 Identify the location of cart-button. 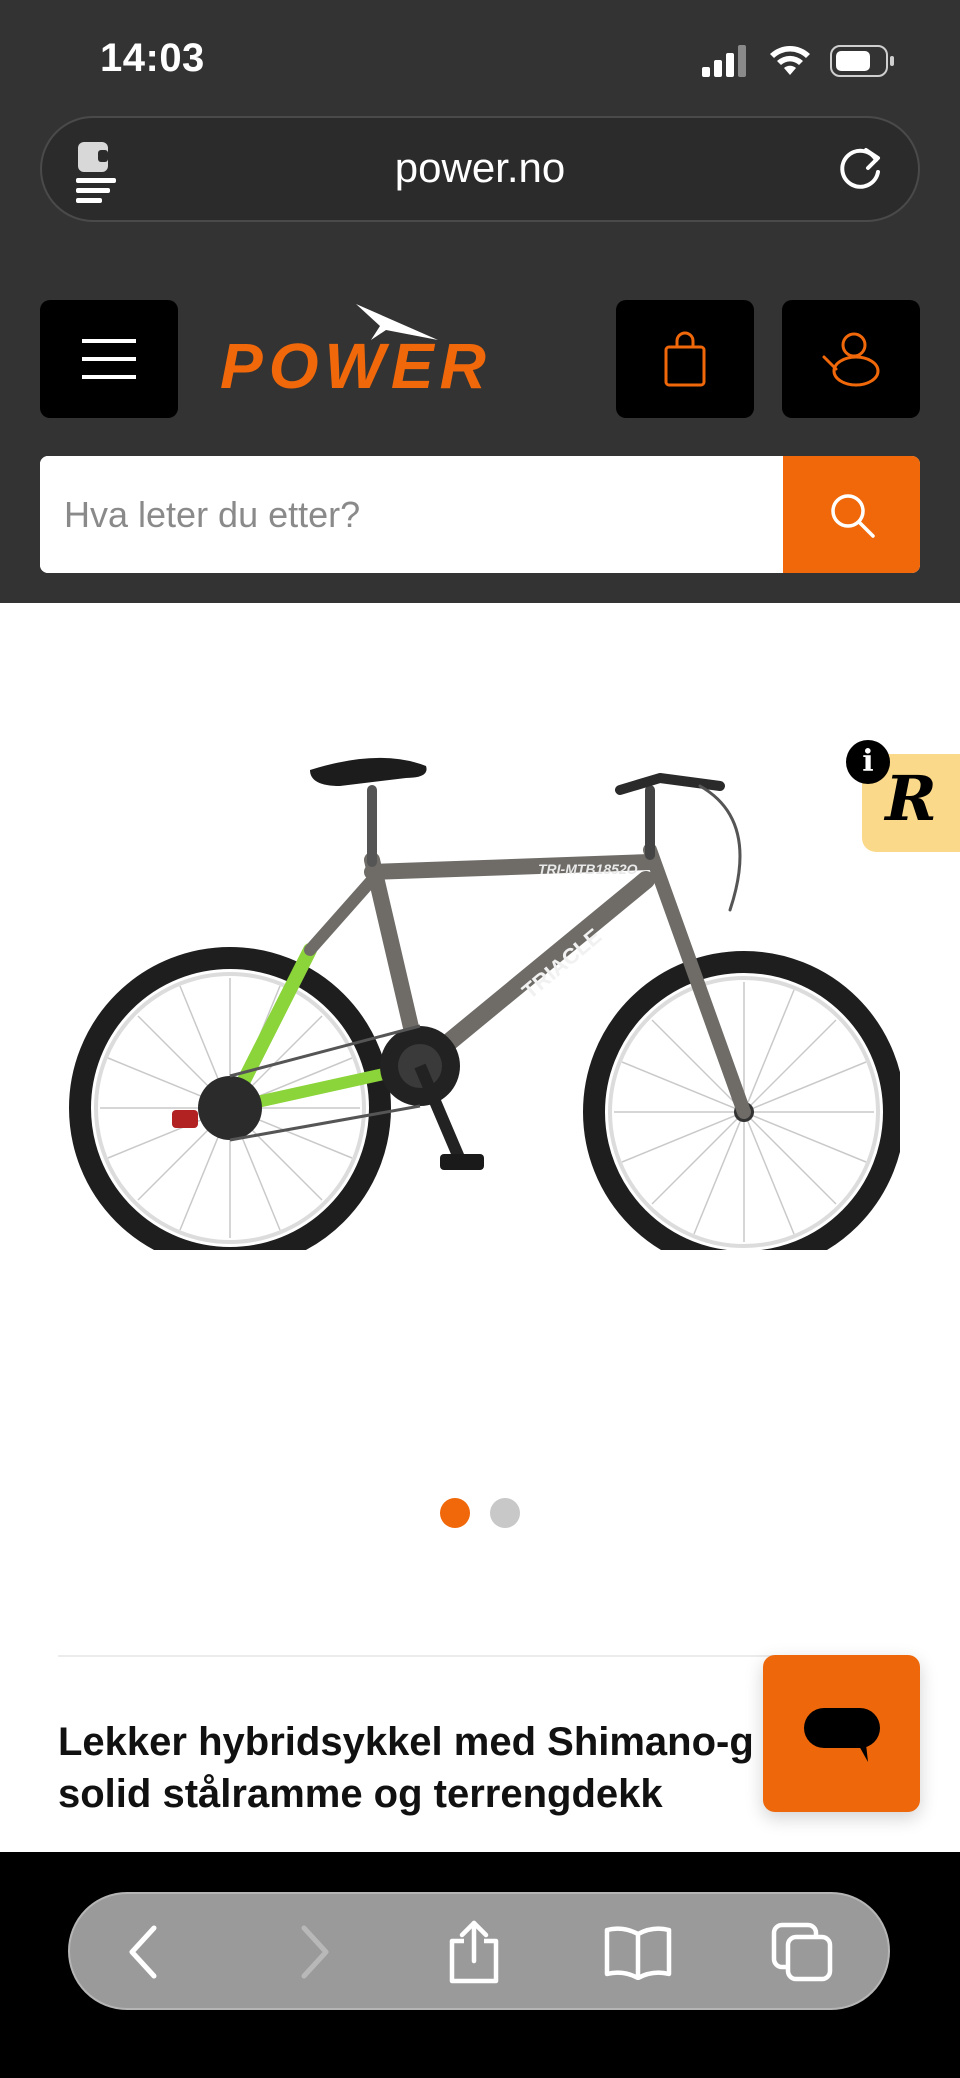
(685, 359).